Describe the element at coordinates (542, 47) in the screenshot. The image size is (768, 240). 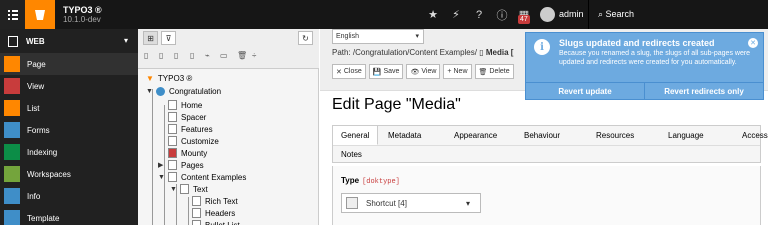
I see `info-icon: i` at that location.